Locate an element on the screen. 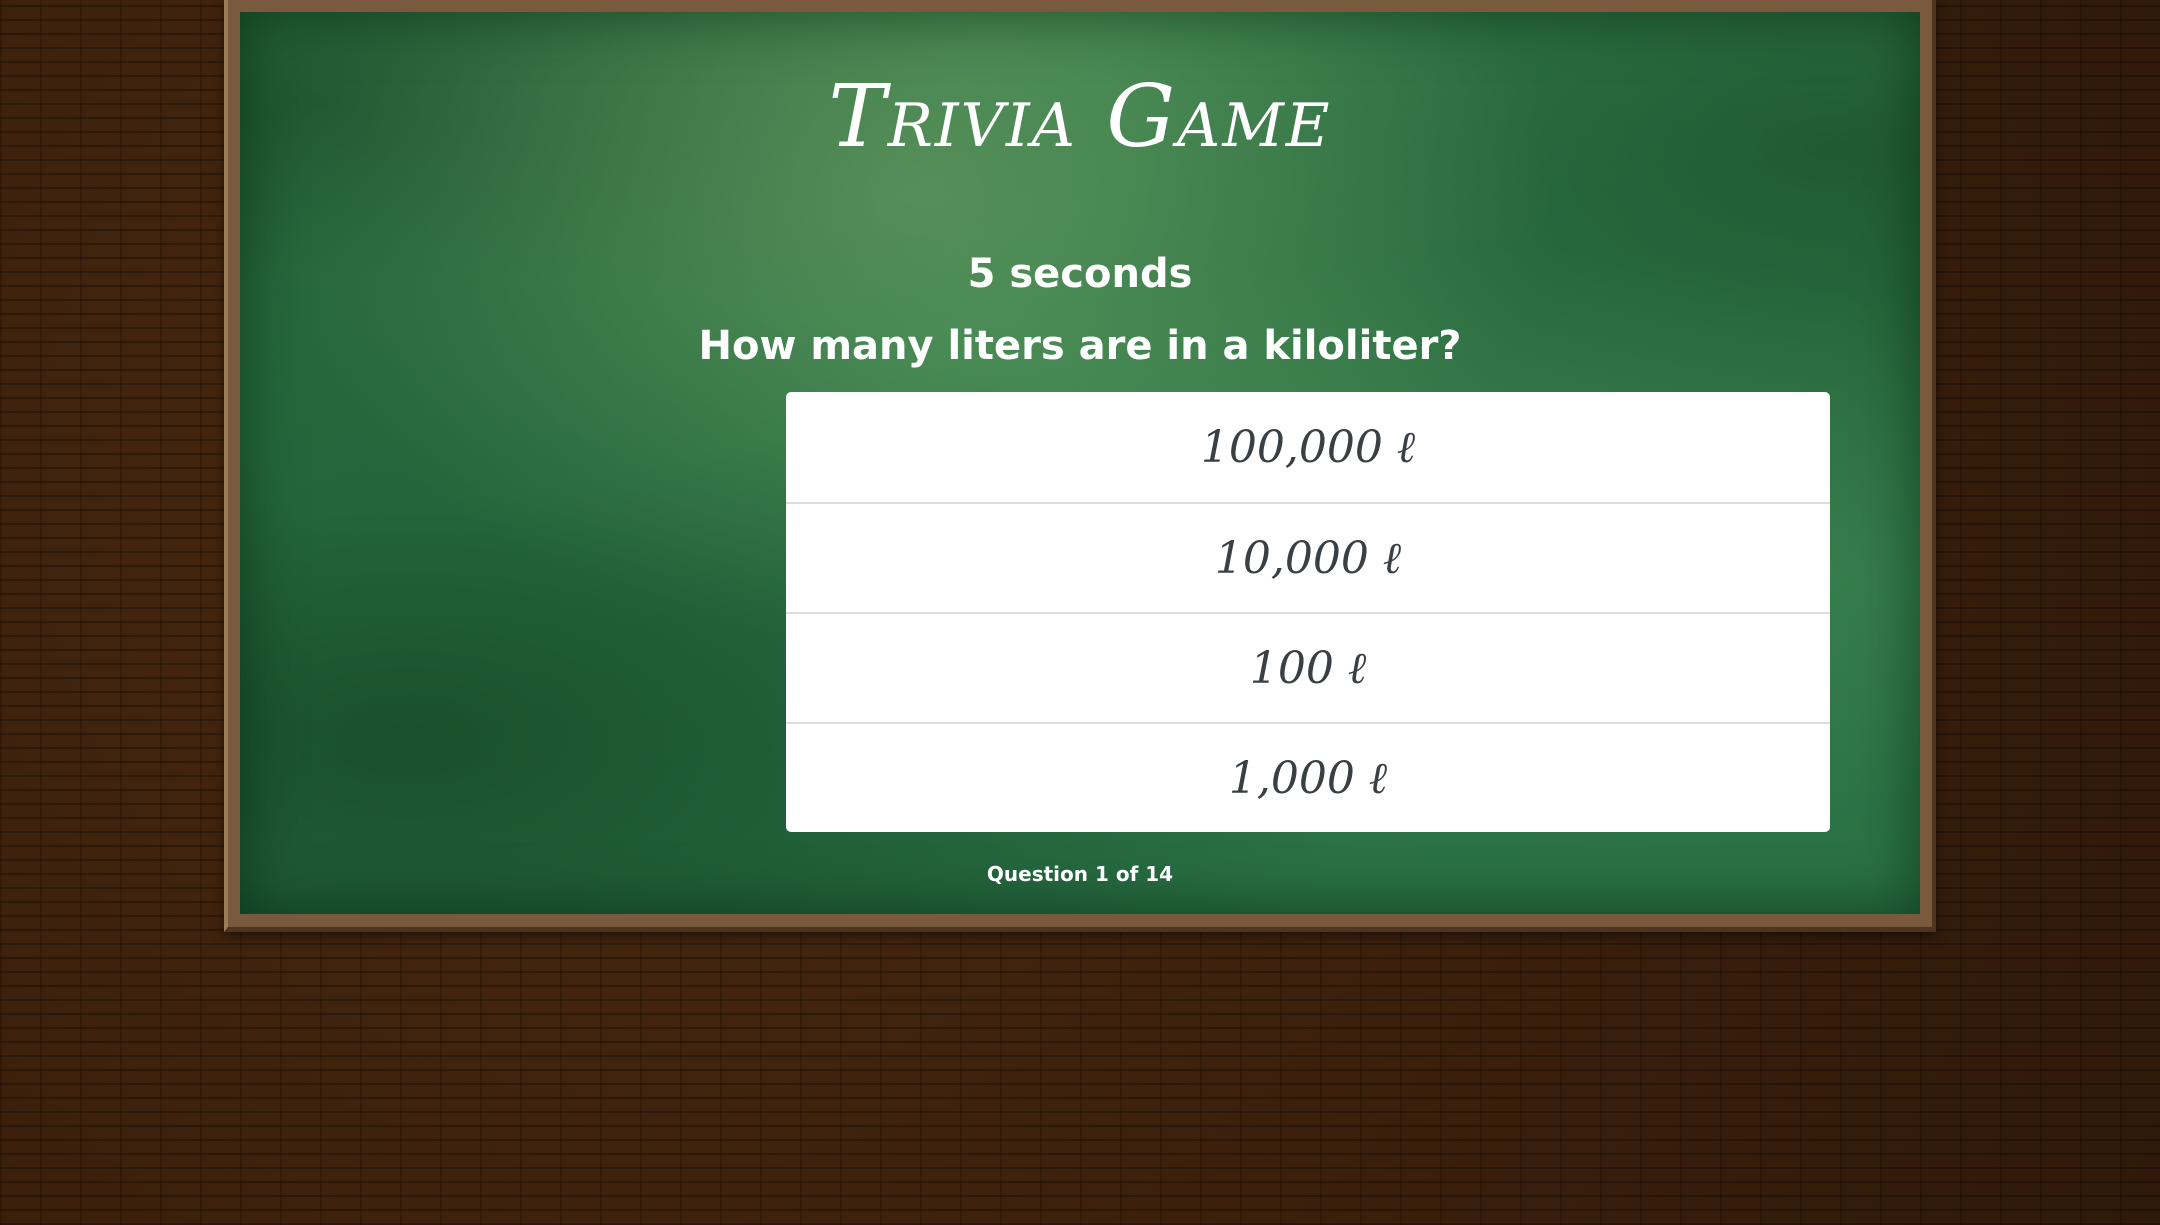 Image resolution: width=2160 pixels, height=1225 pixels. game-title: Trivia Game is located at coordinates (1080, 117).